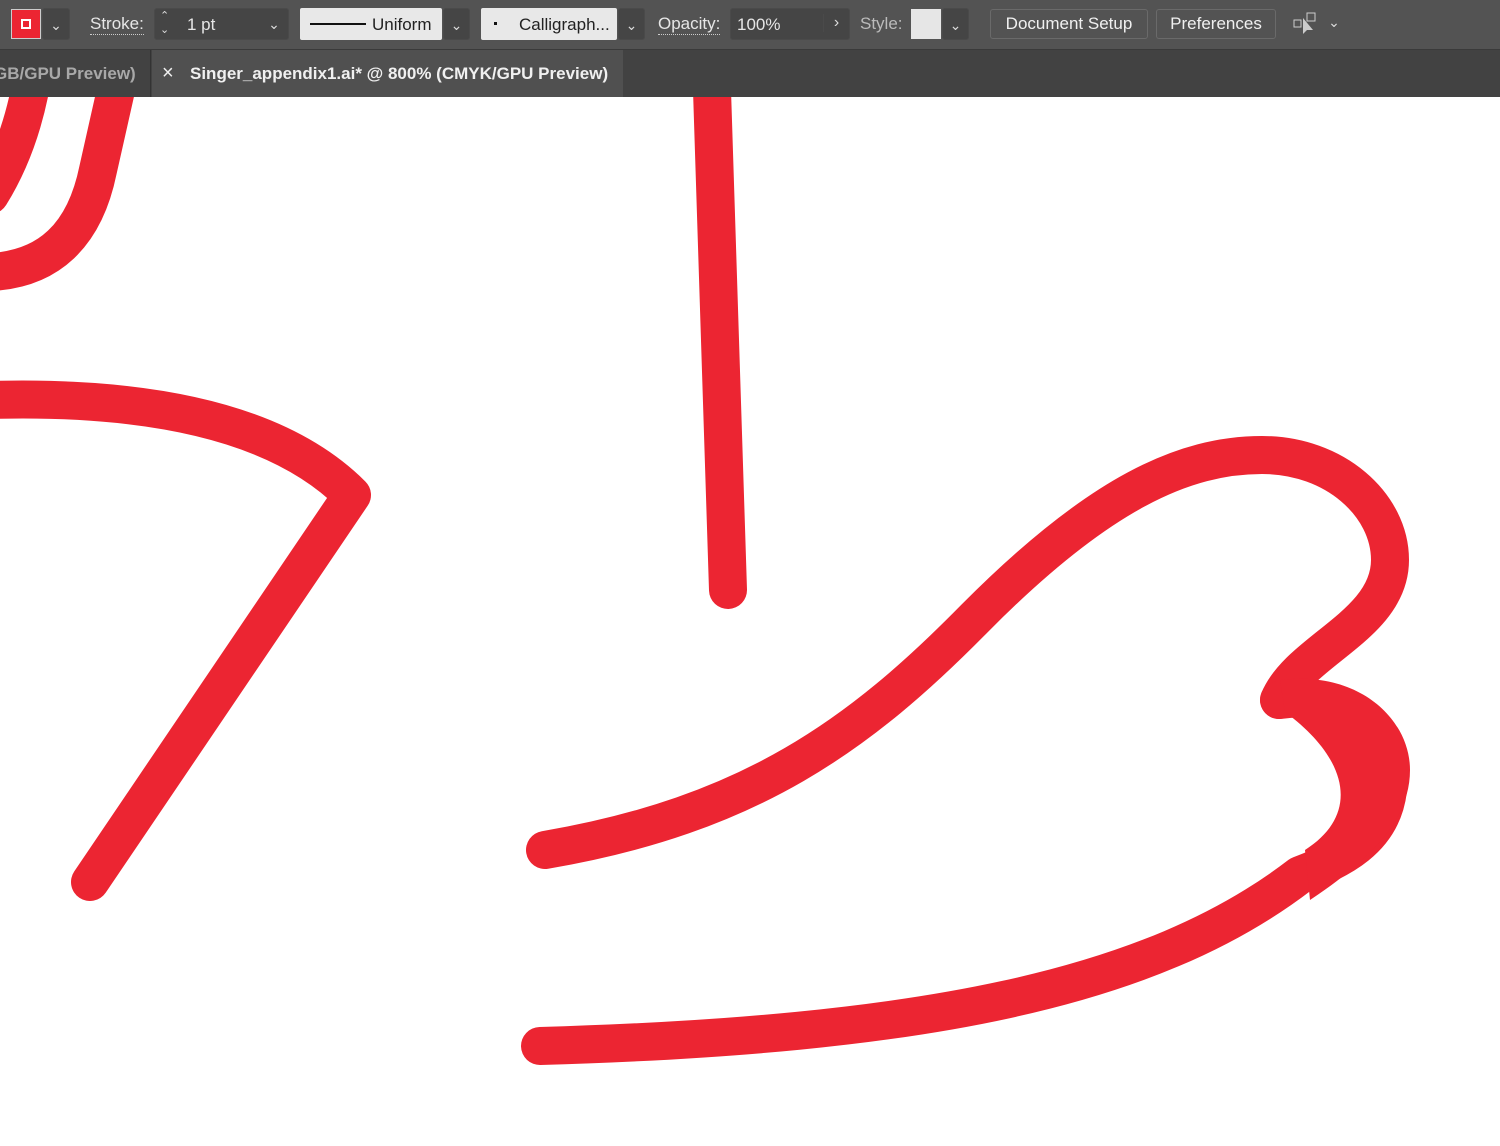 This screenshot has width=1500, height=1146. I want to click on opacity-value: 100%, so click(758, 25).